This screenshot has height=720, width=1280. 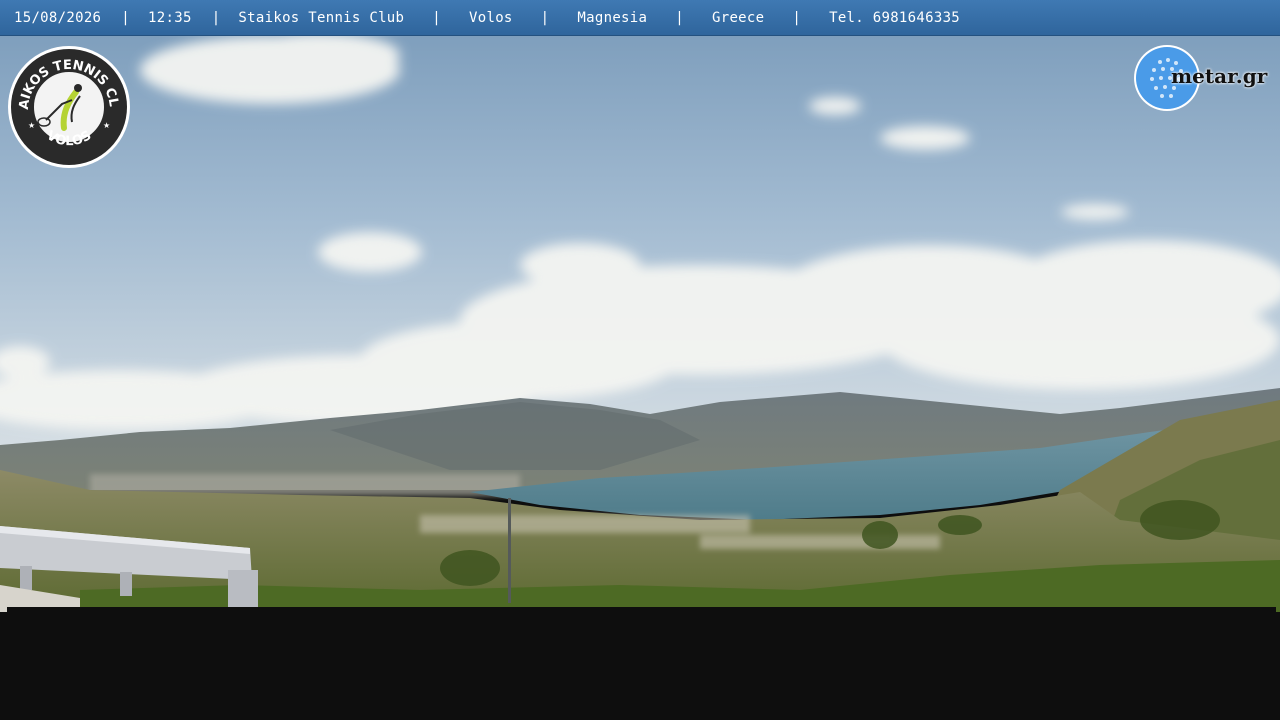 What do you see at coordinates (170, 17) in the screenshot?
I see `time-text: 12:35` at bounding box center [170, 17].